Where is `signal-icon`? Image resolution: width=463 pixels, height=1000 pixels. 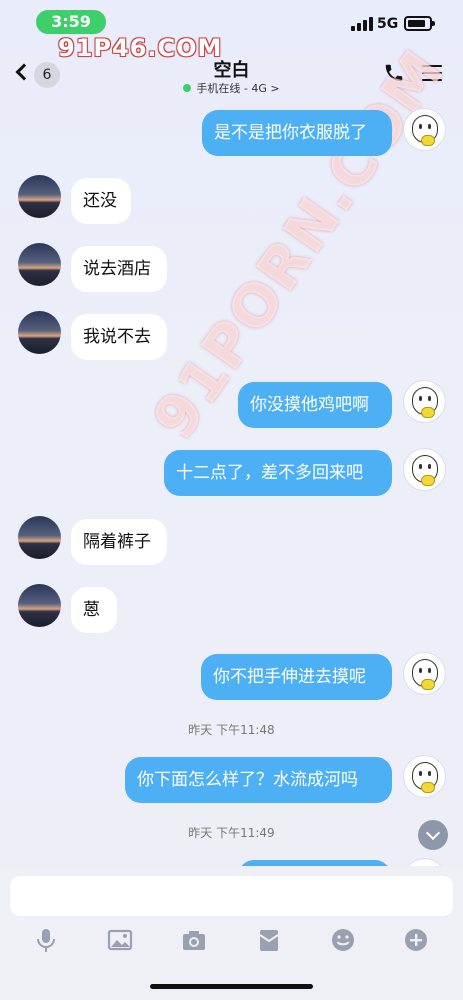
signal-icon is located at coordinates (362, 24).